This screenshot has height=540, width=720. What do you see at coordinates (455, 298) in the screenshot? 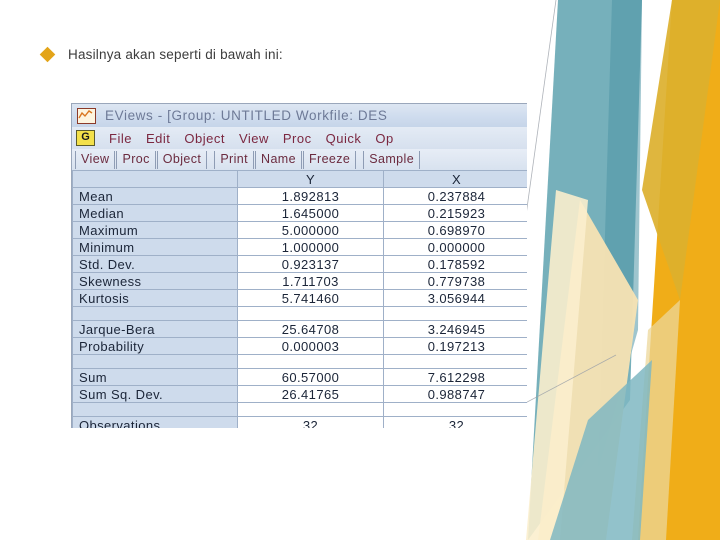
I see `stat-value-x: 3.056944` at bounding box center [455, 298].